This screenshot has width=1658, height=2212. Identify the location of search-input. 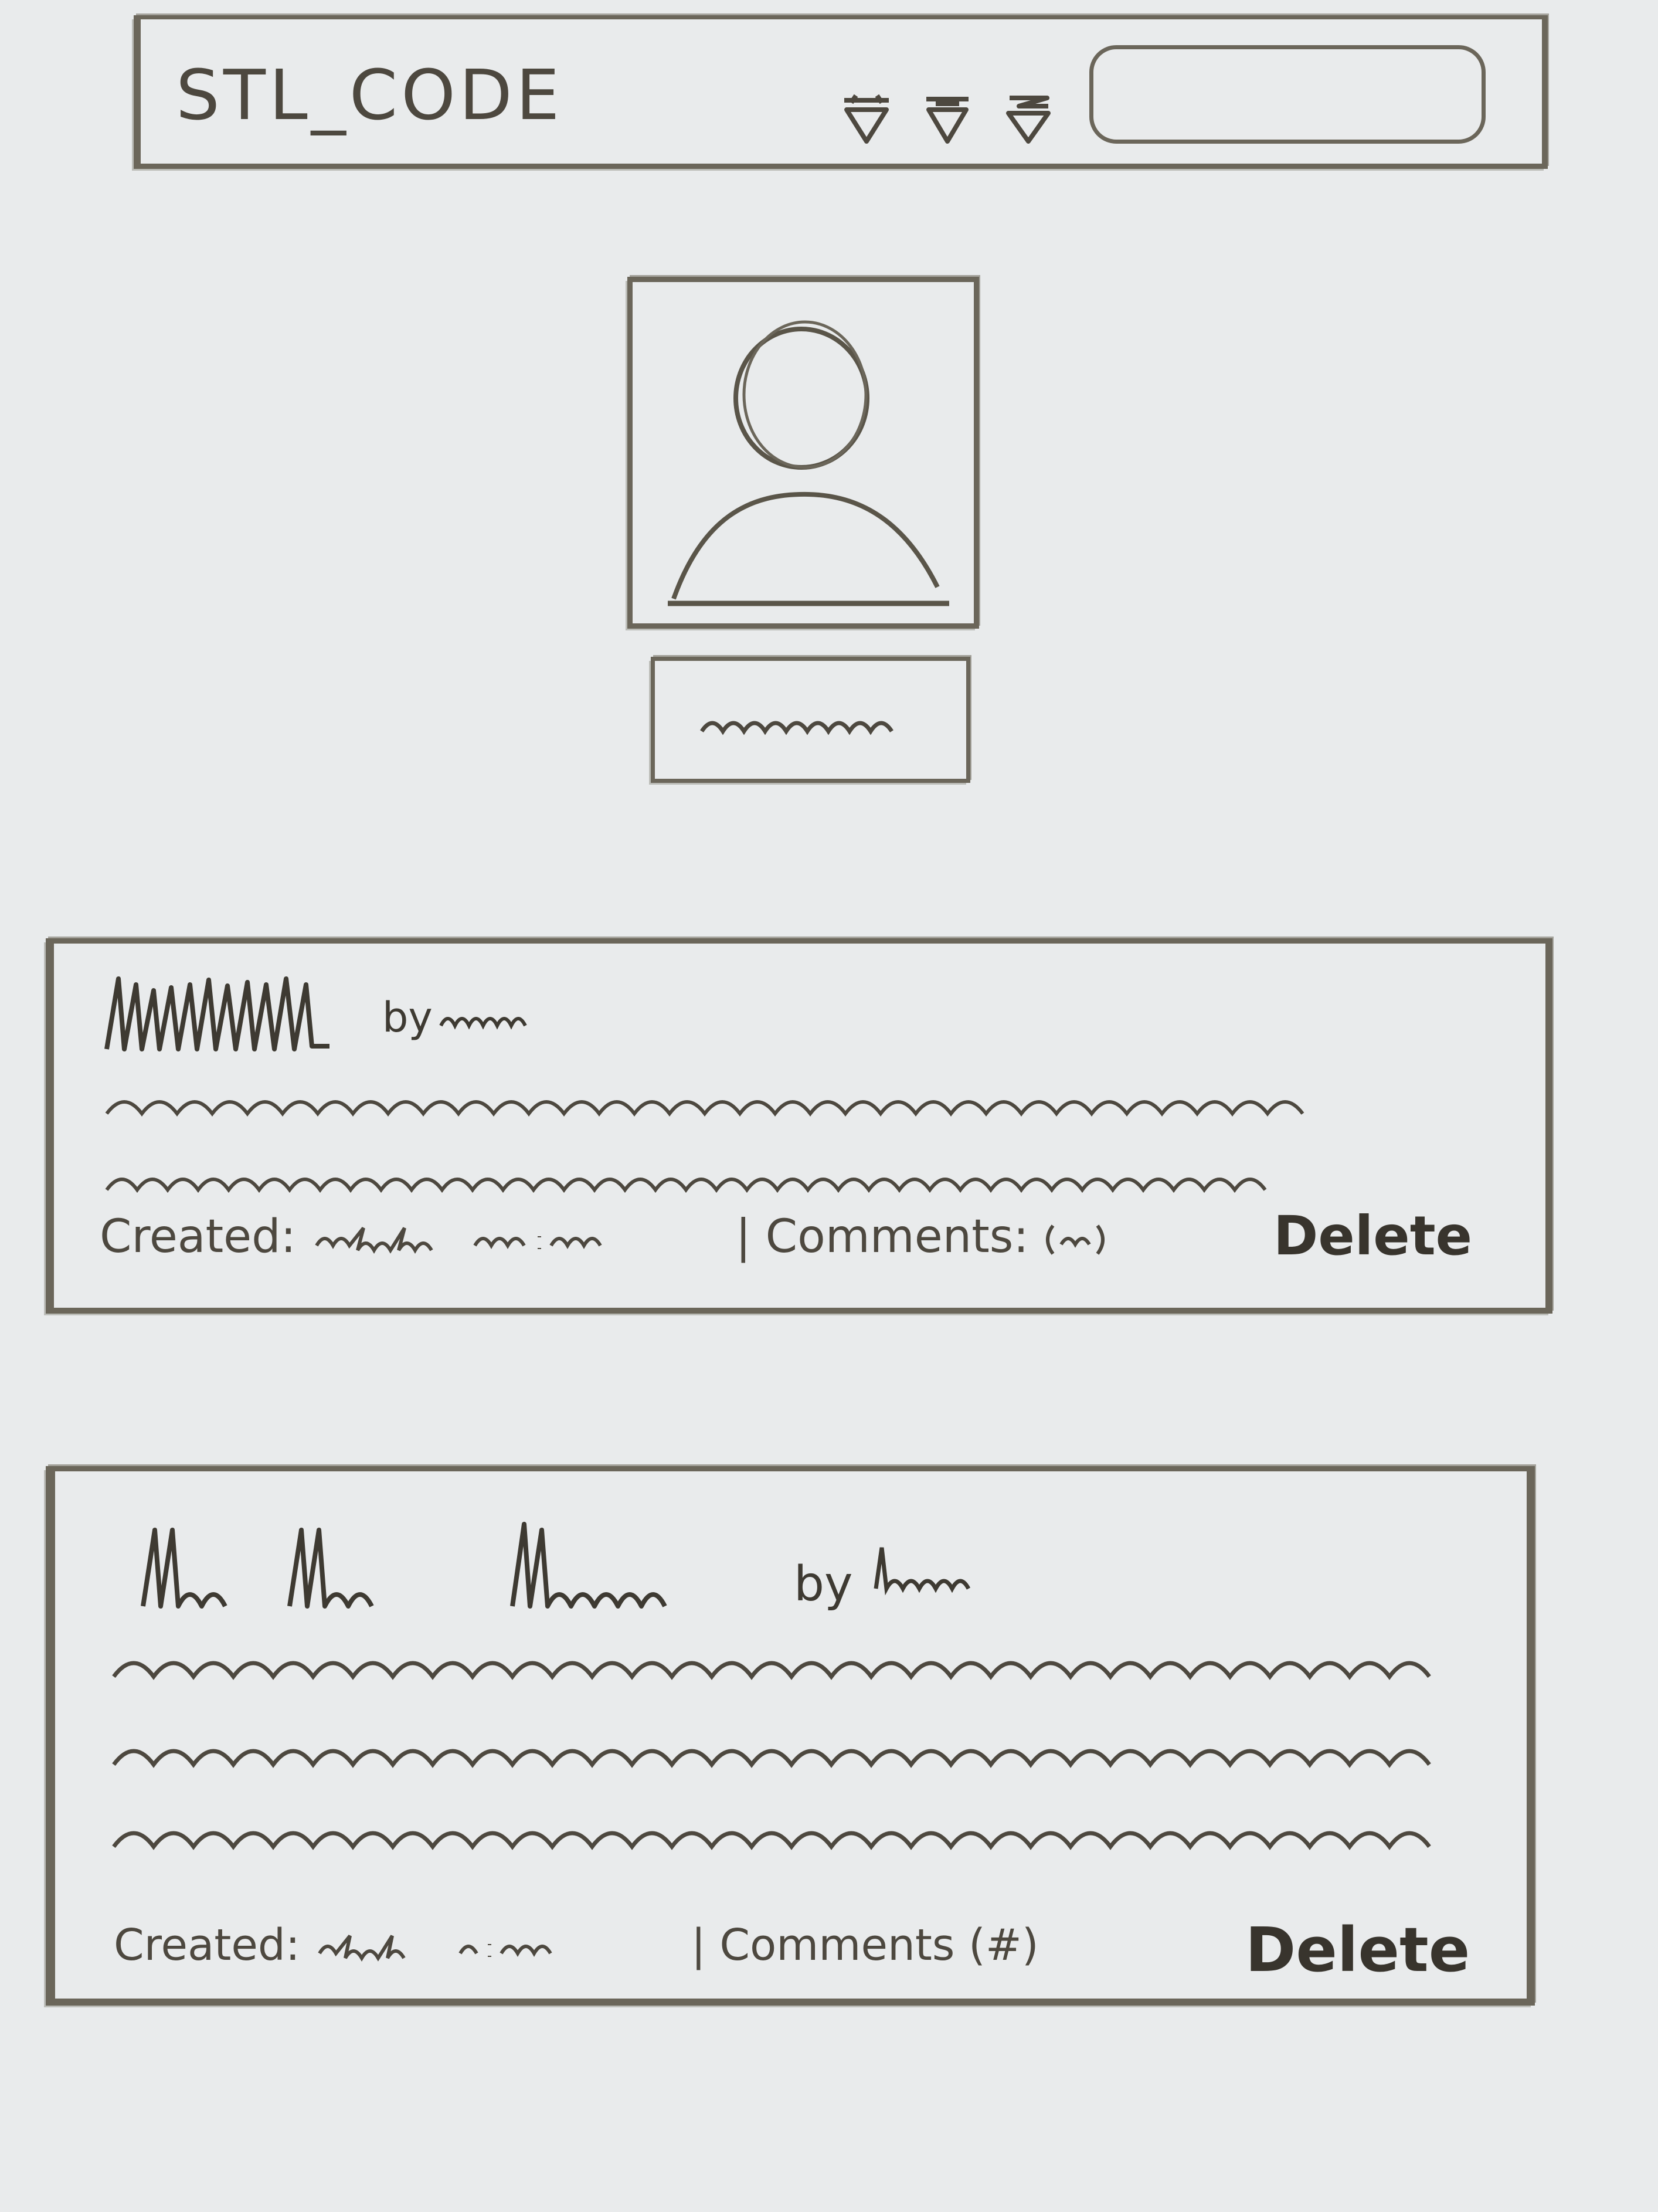
(1287, 94).